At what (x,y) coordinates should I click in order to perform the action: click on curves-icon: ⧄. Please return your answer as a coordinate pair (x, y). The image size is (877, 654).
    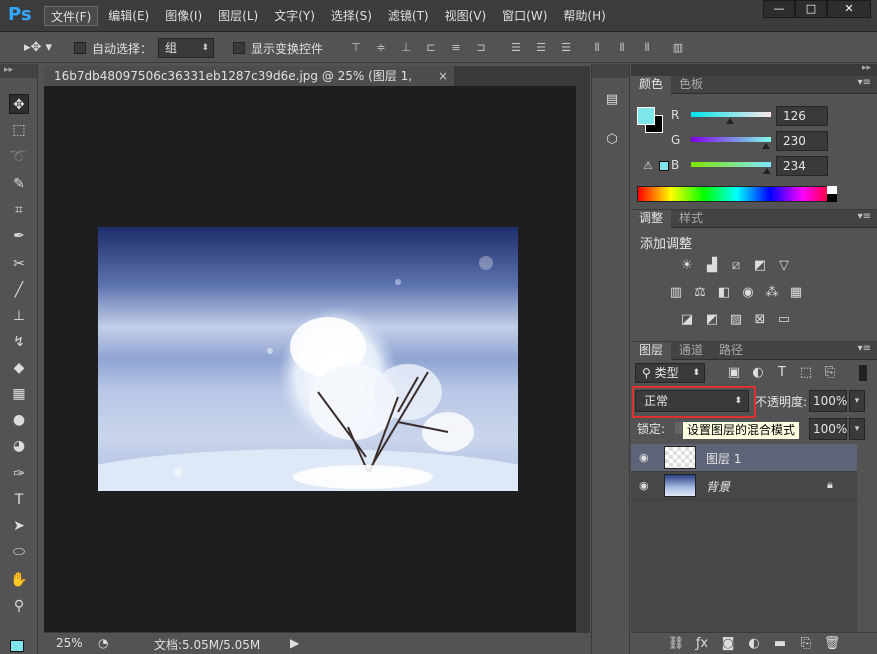
    Looking at the image, I should click on (736, 266).